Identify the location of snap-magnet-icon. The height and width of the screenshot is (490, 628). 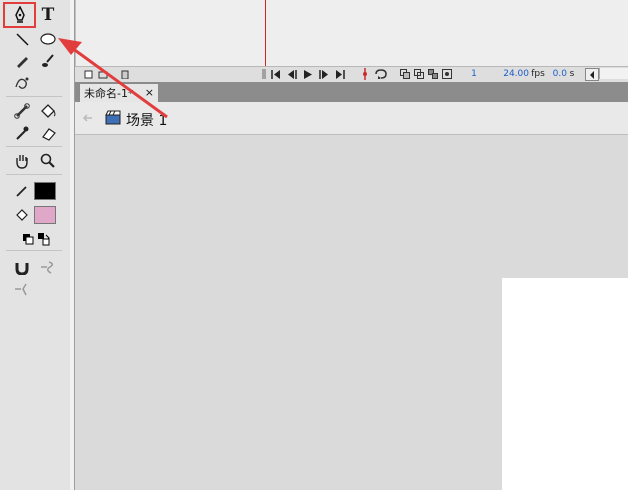
(22, 267).